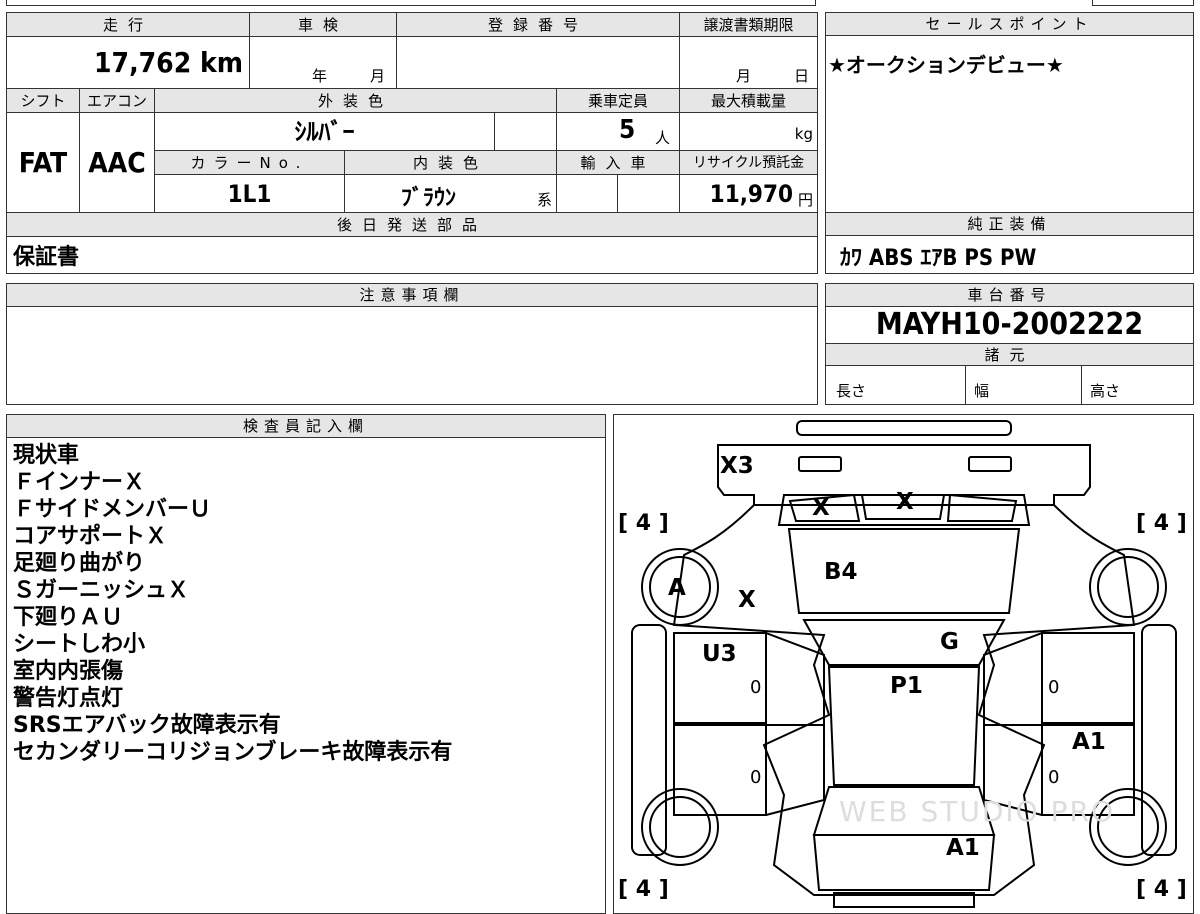 This screenshot has height=914, width=1200. Describe the element at coordinates (411, 3) in the screenshot. I see `top-strip` at that location.